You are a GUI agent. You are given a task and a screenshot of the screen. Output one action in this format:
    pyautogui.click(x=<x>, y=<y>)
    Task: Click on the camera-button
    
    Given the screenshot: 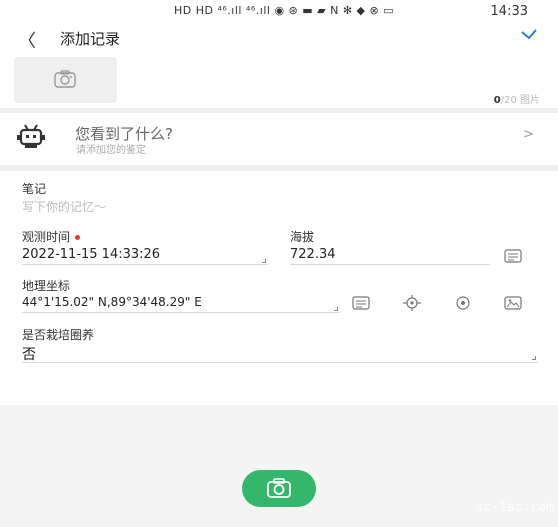 What is the action you would take?
    pyautogui.click(x=279, y=488)
    